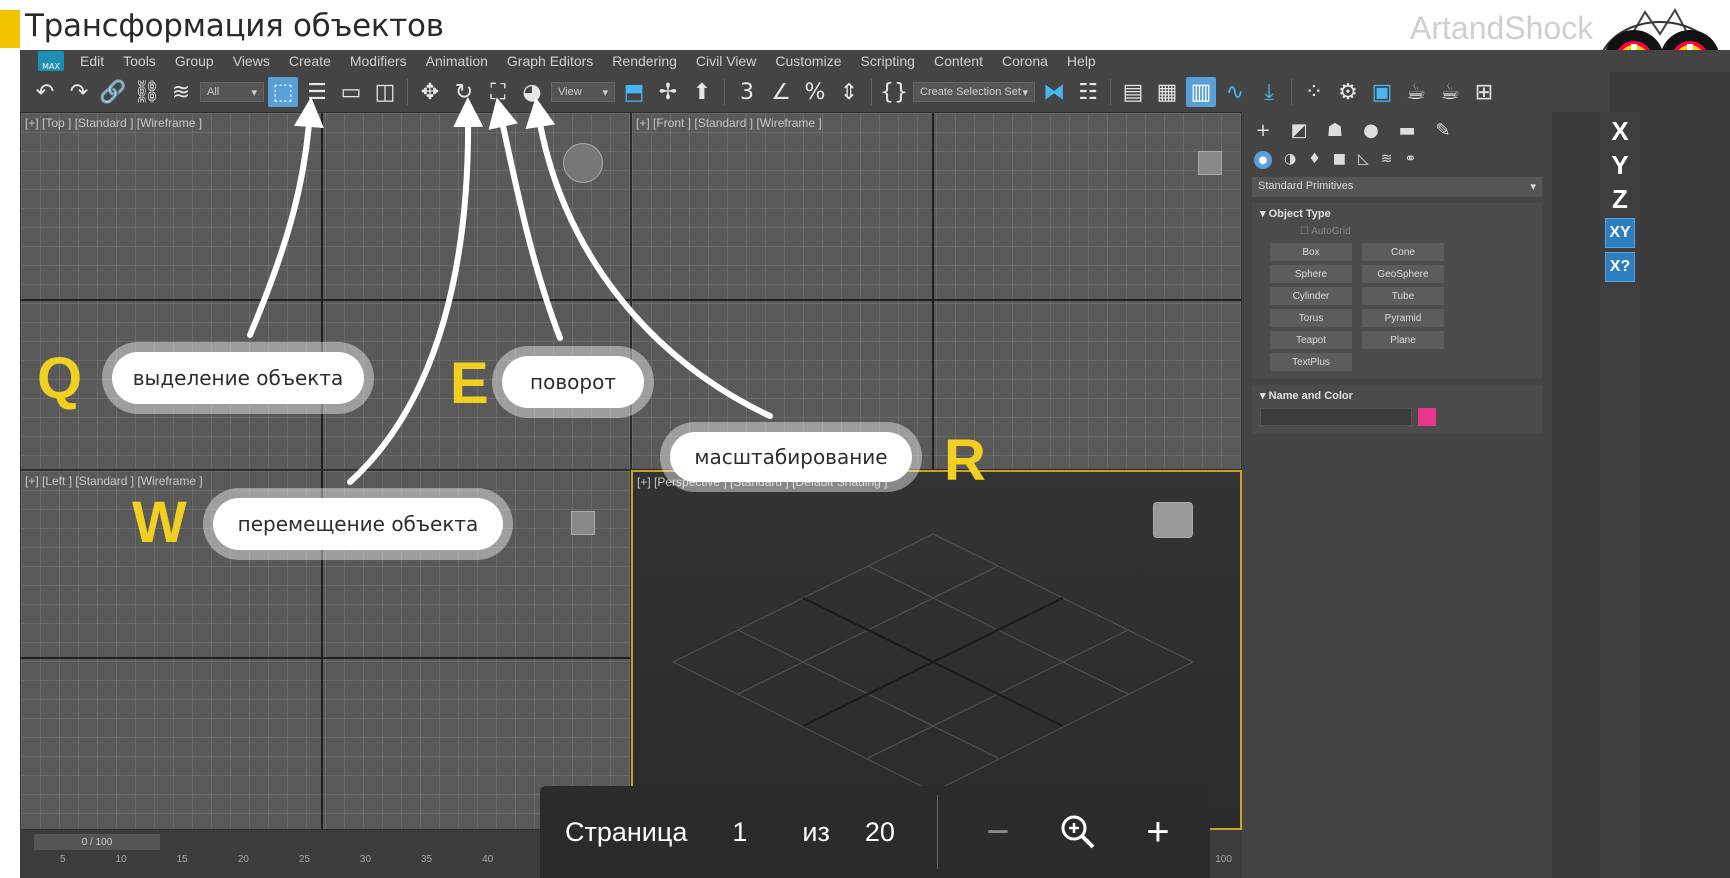 The height and width of the screenshot is (878, 1730). What do you see at coordinates (1335, 130) in the screenshot?
I see `hierarchy-tab-icon: ☗` at bounding box center [1335, 130].